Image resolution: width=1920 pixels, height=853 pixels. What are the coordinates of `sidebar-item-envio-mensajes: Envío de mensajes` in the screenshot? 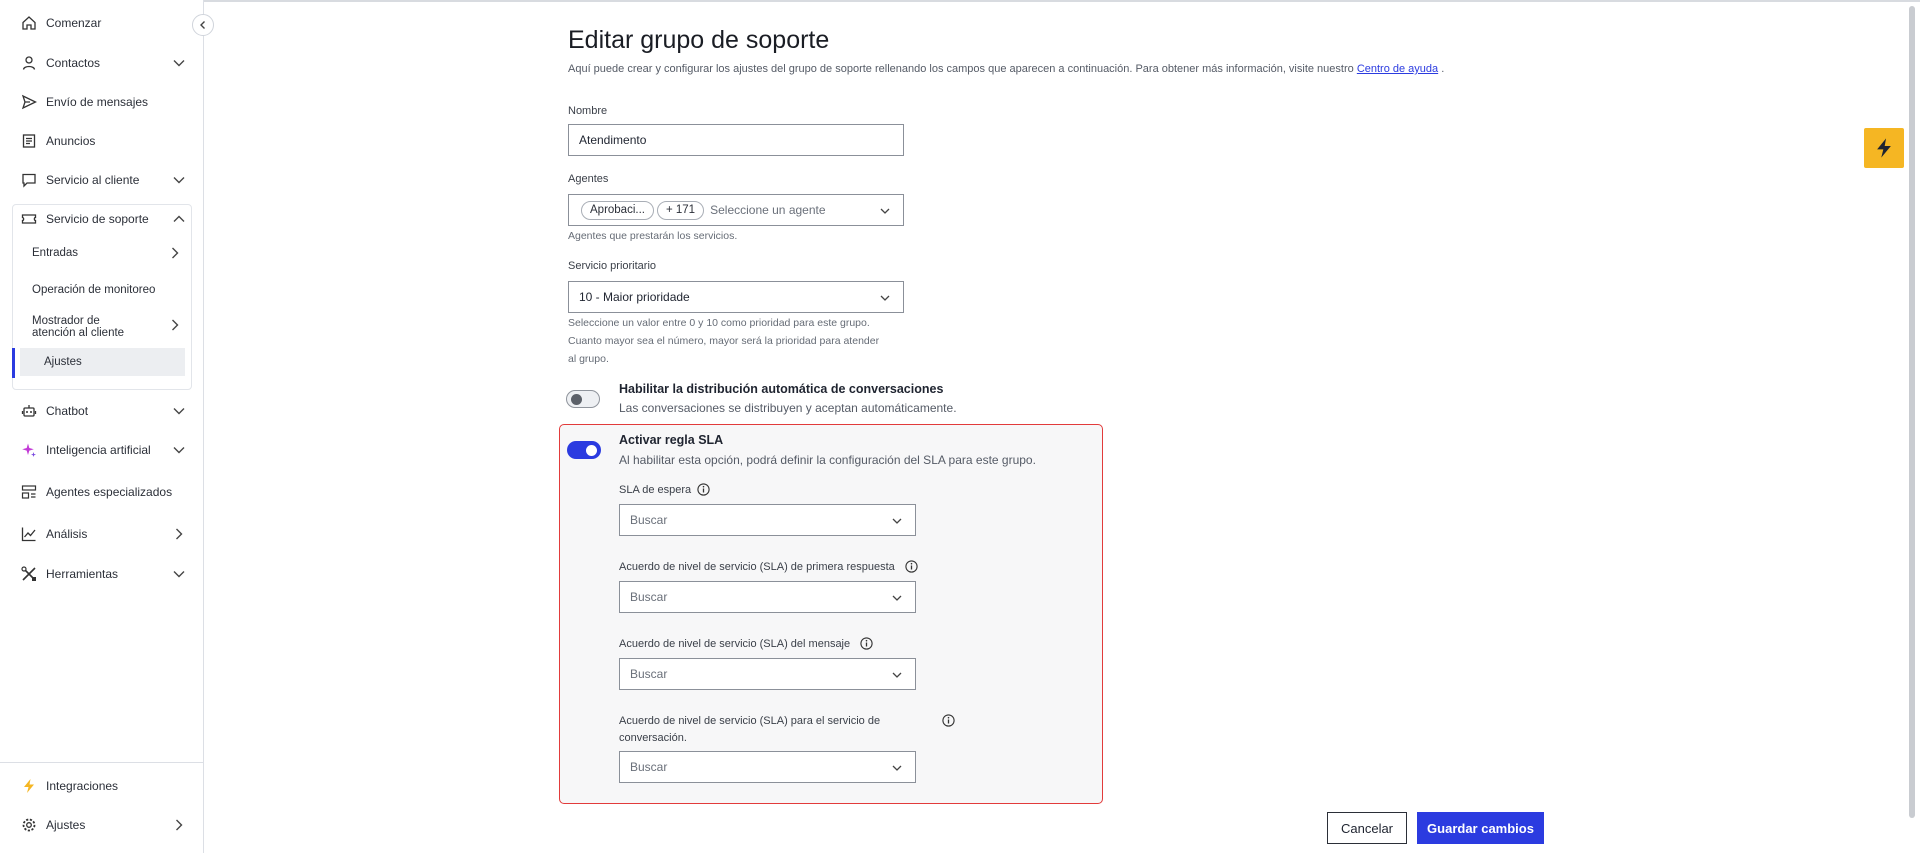 It's located at (102, 102).